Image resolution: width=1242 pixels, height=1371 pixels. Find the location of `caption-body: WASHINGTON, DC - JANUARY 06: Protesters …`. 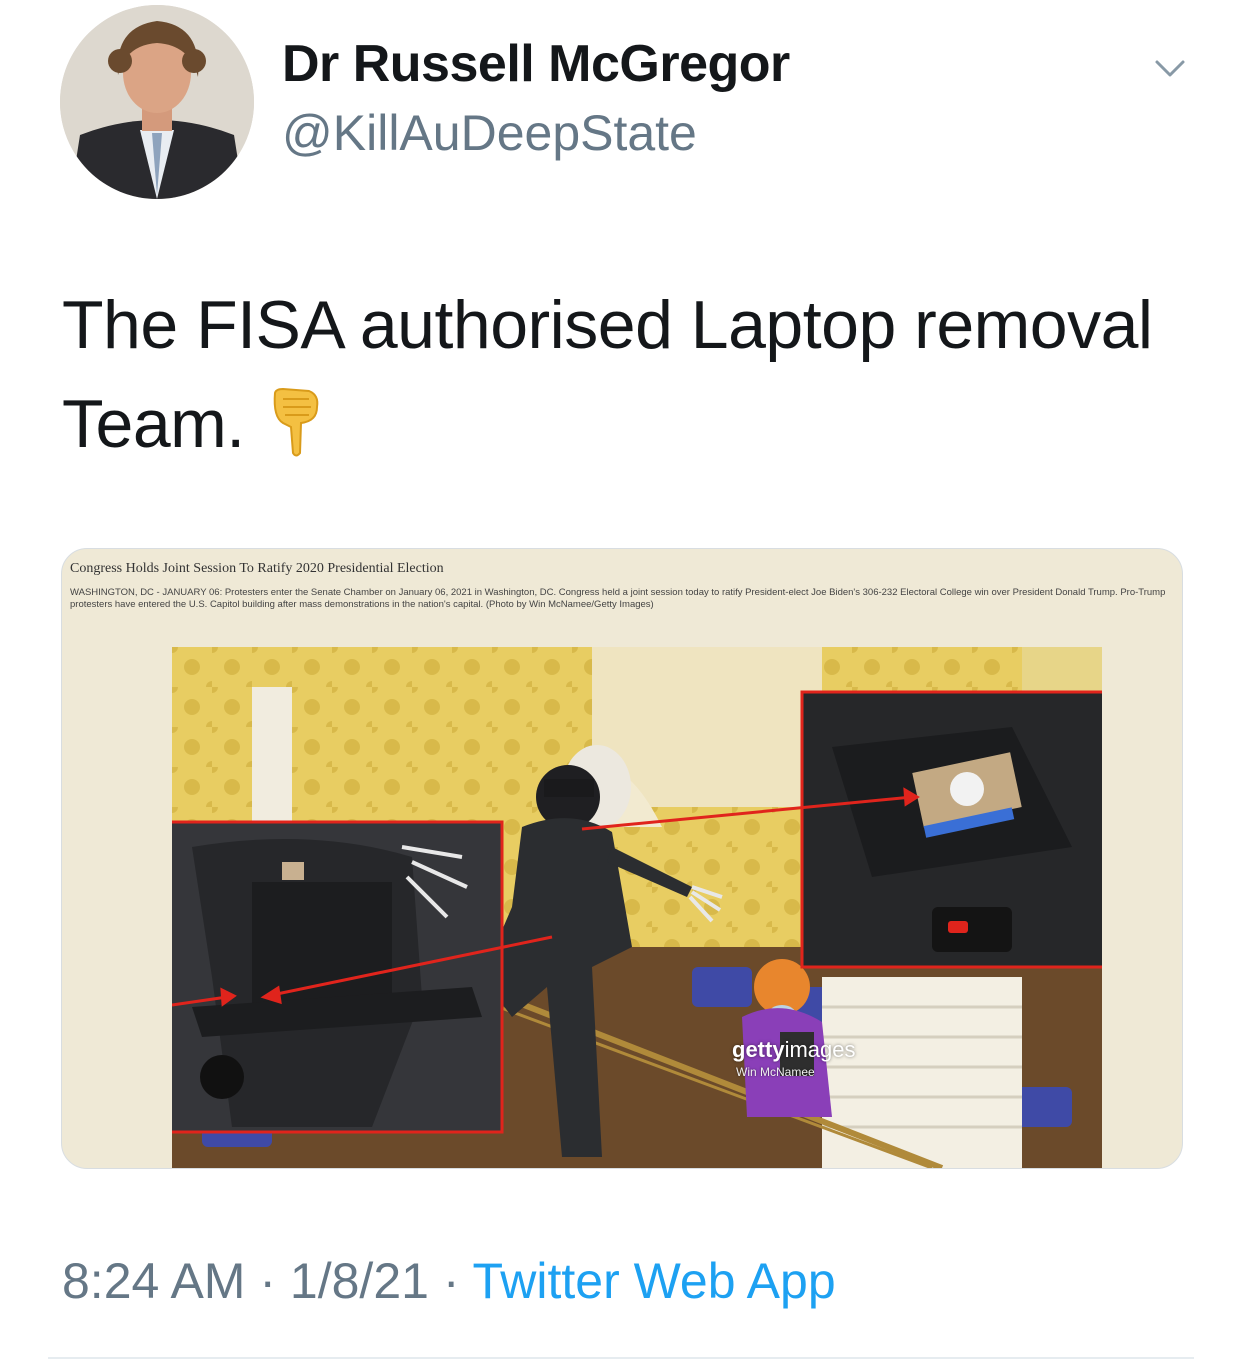

caption-body: WASHINGTON, DC - JANUARY 06: Protesters … is located at coordinates (618, 598).